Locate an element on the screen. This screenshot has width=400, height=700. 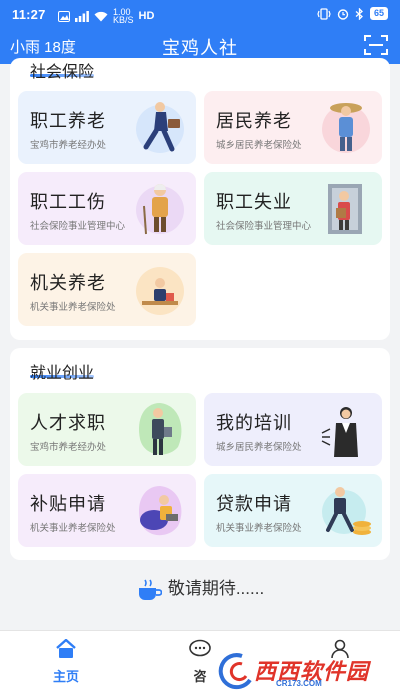
tile-loan-application: 贷款申请 机关事业养老保险处 is located at coordinates (293, 510).